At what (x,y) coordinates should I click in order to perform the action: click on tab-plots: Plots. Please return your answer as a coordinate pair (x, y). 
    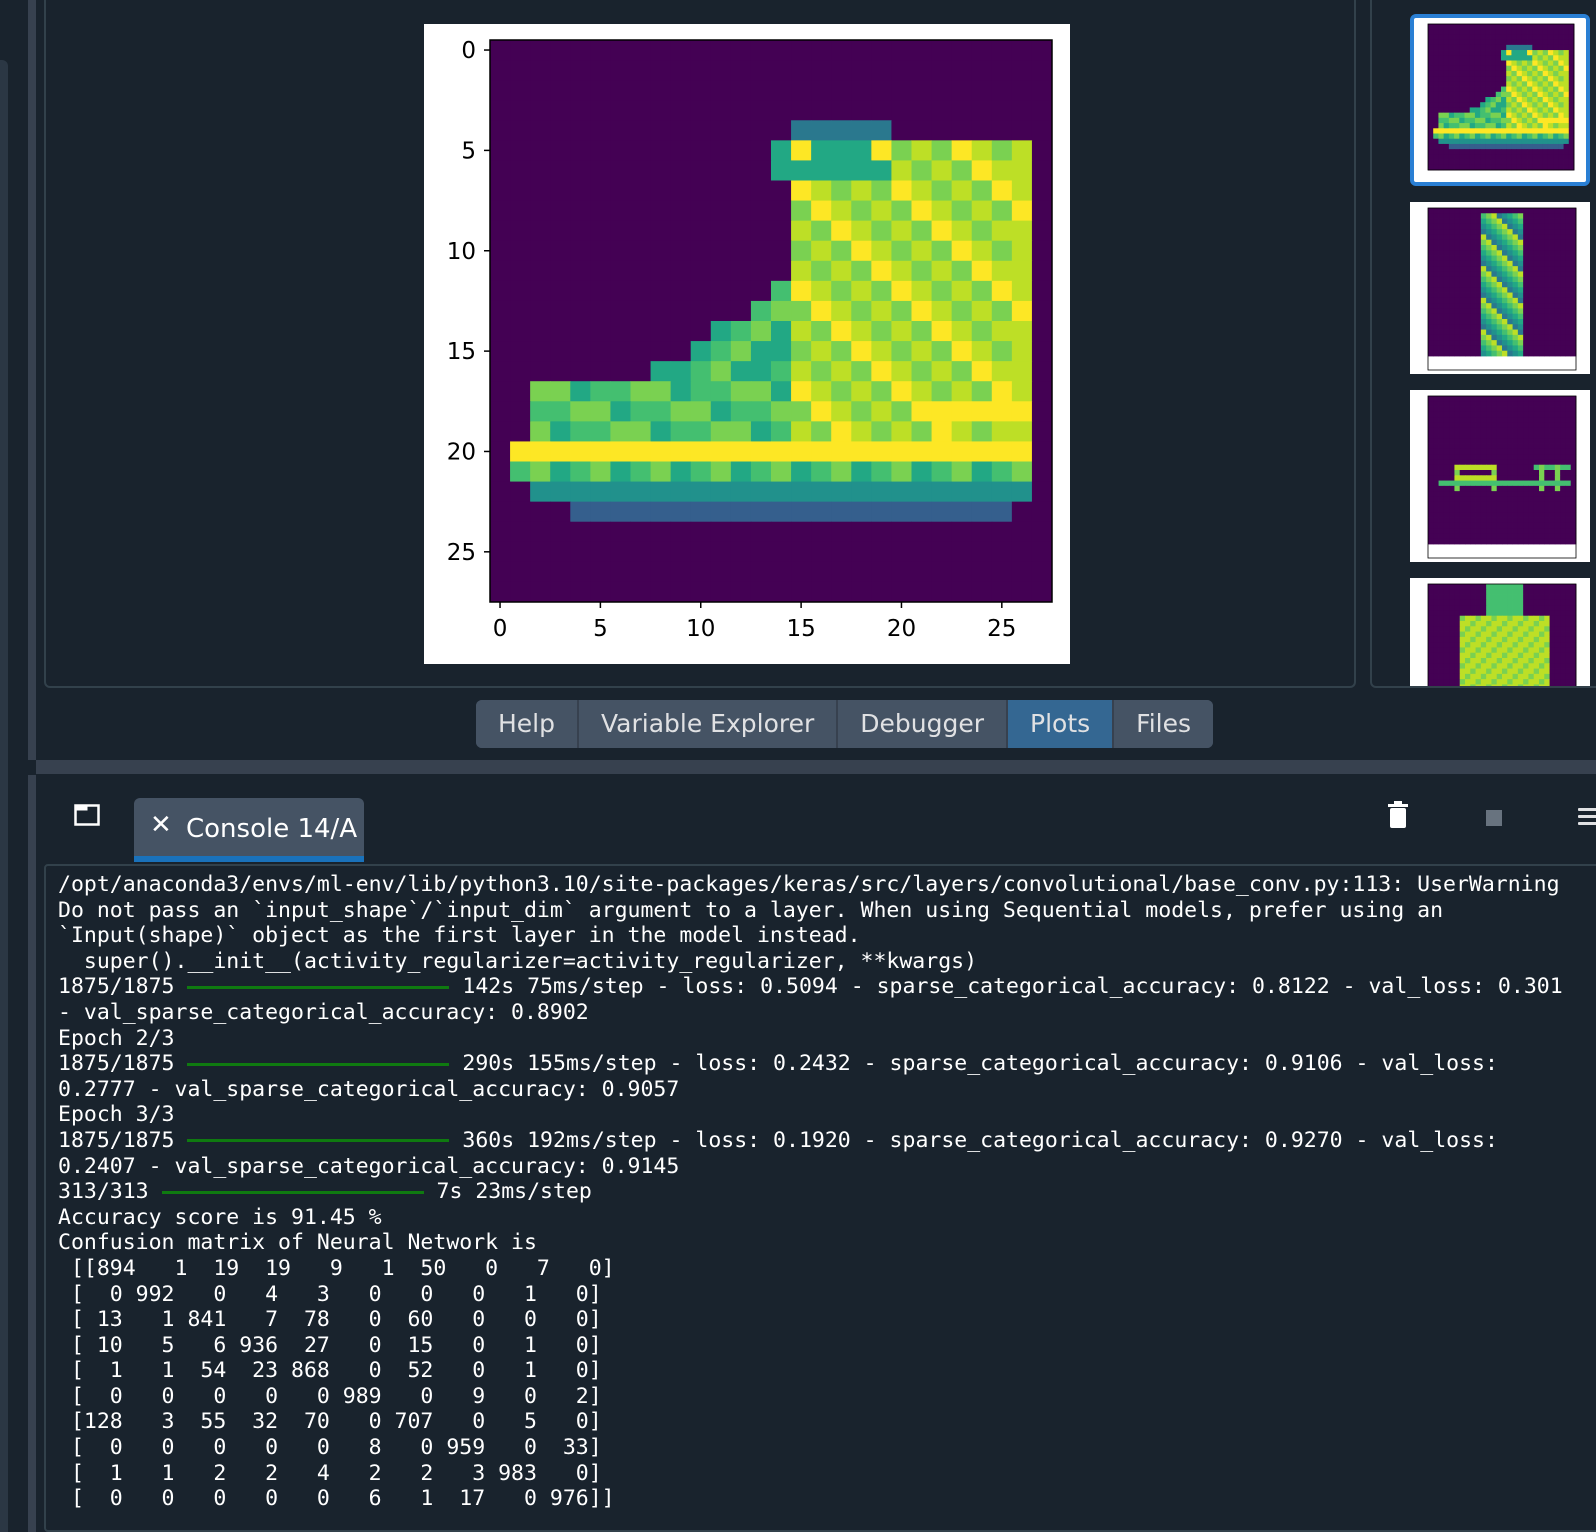
    Looking at the image, I should click on (1061, 724).